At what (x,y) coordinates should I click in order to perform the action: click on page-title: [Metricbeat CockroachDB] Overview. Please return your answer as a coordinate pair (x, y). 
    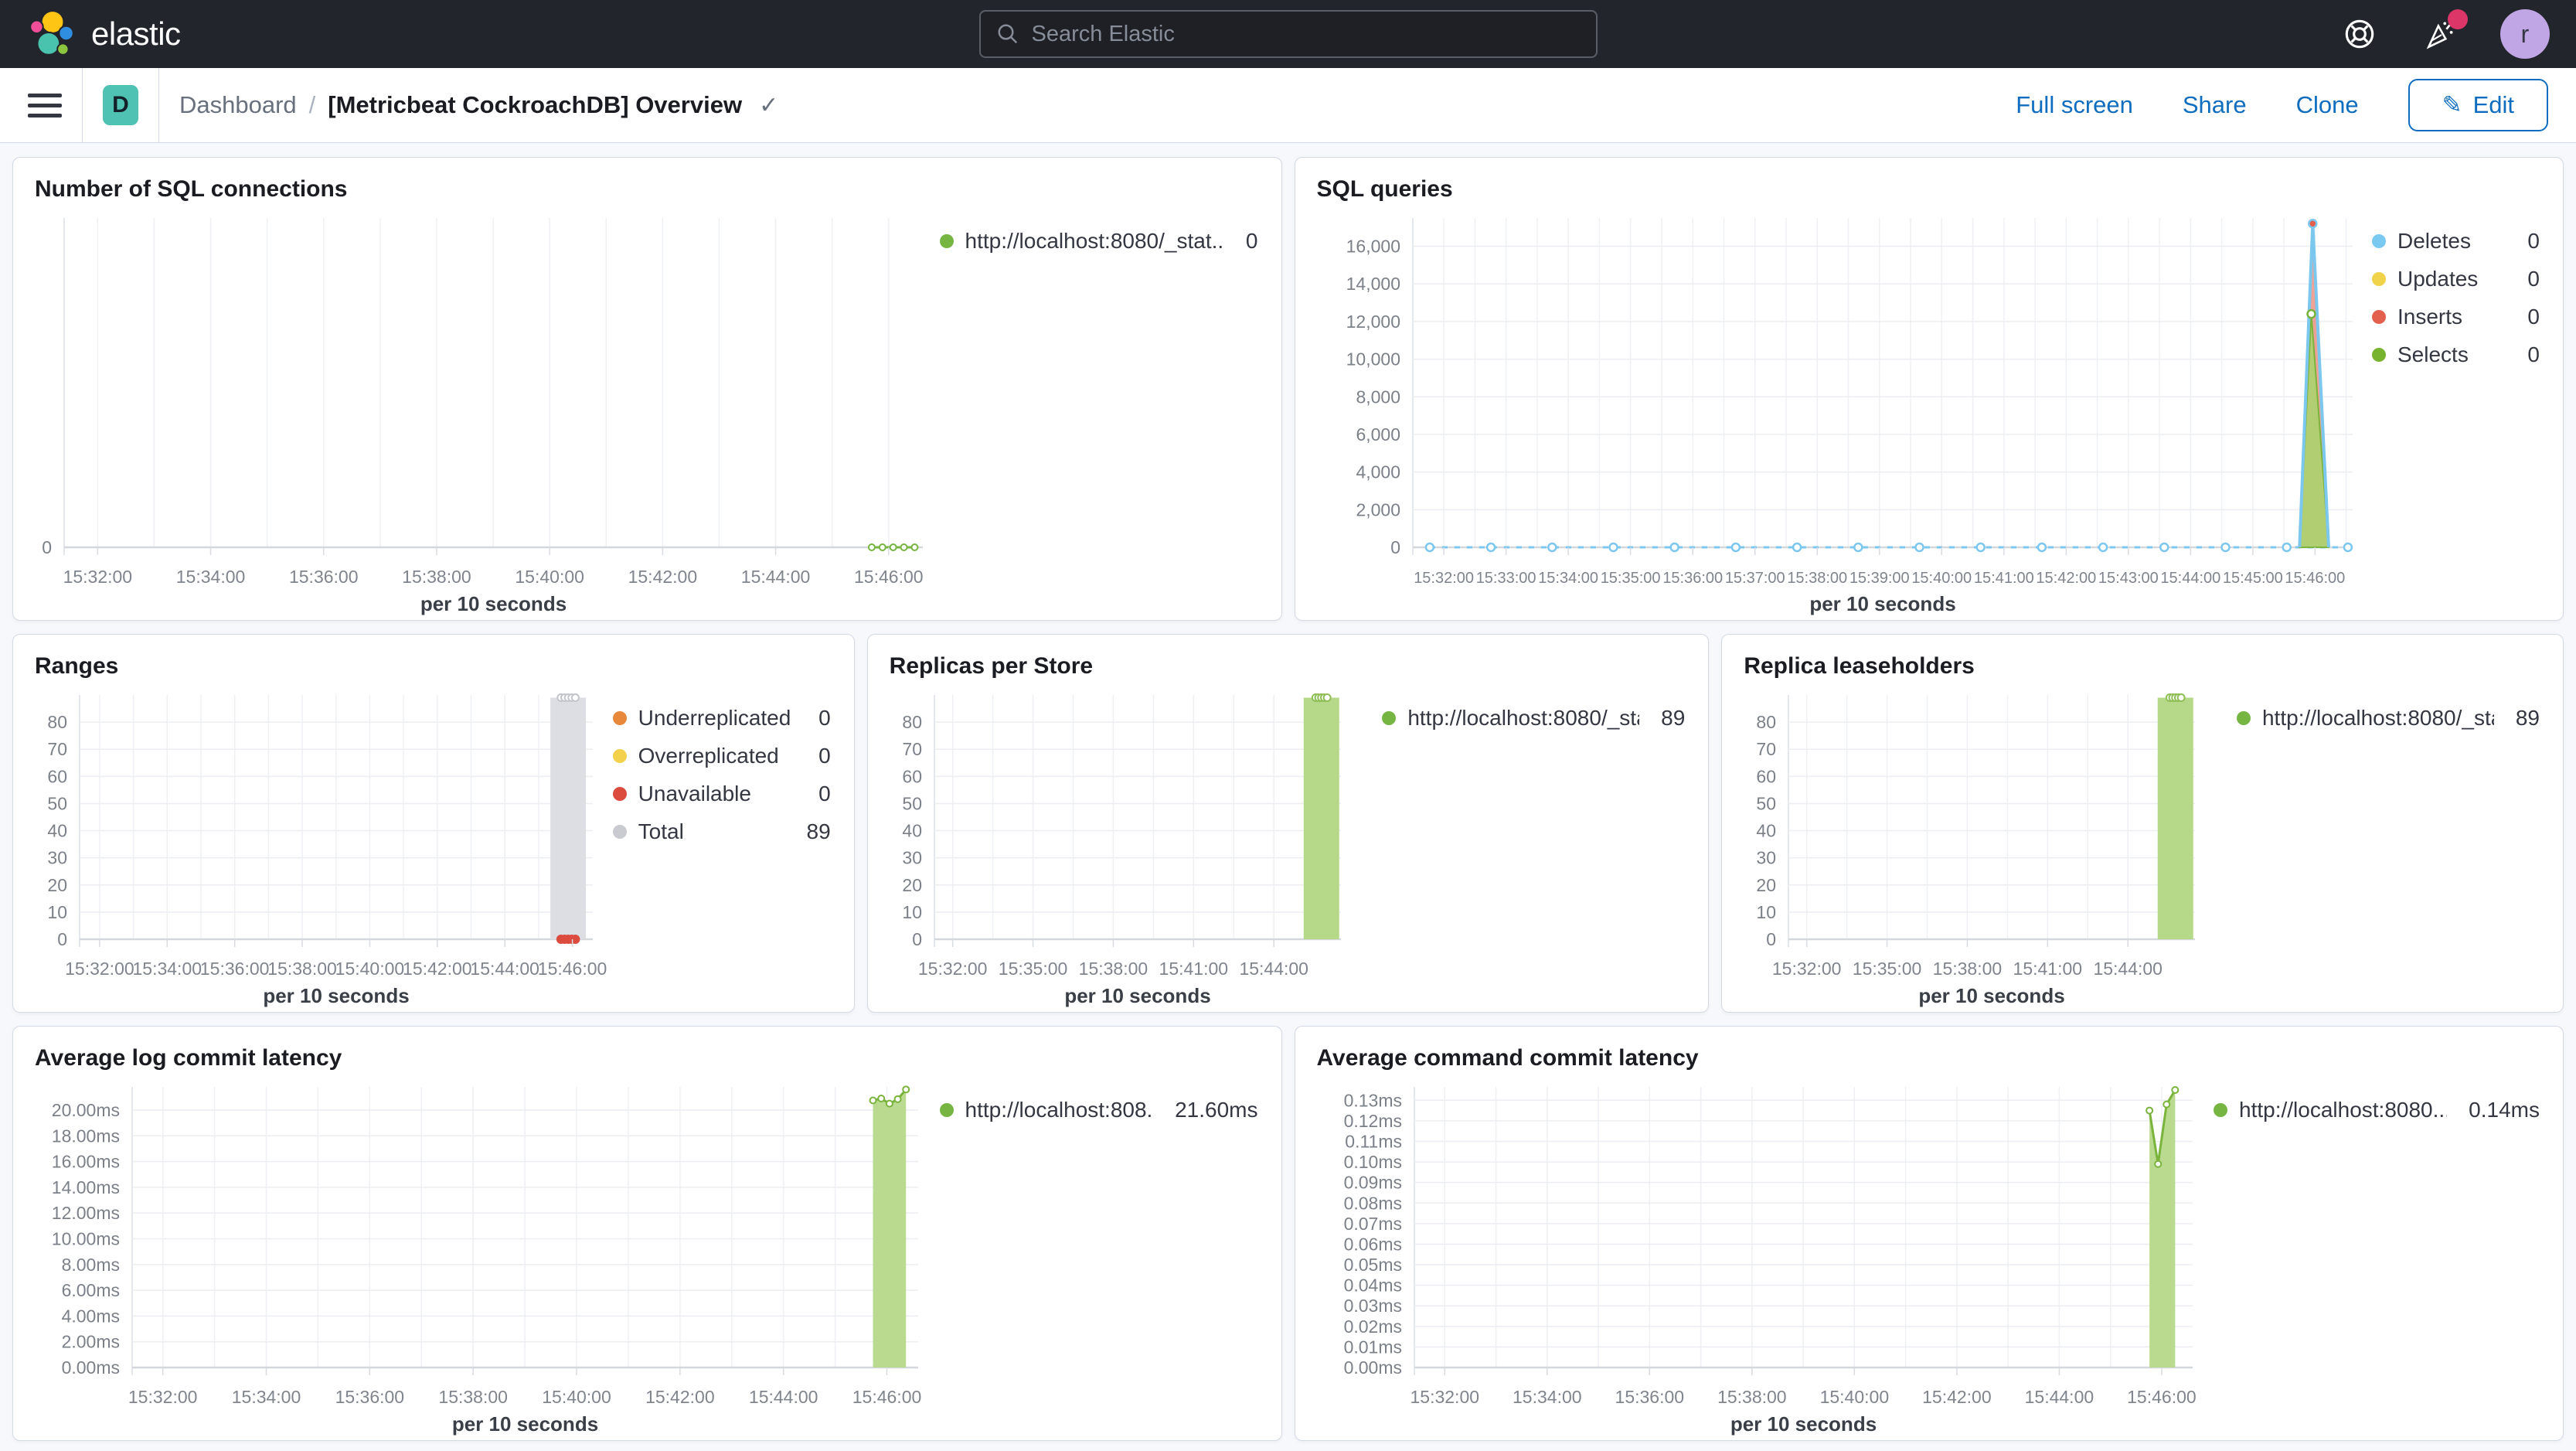
    Looking at the image, I should click on (535, 105).